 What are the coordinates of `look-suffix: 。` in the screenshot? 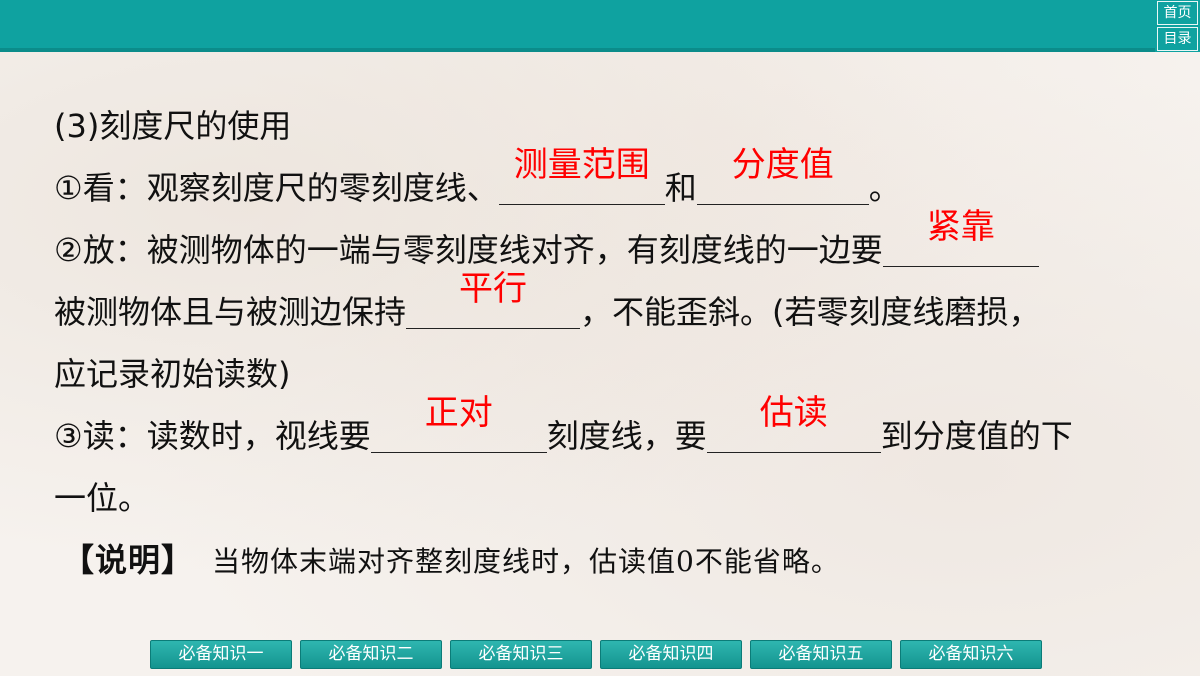 It's located at (884, 188).